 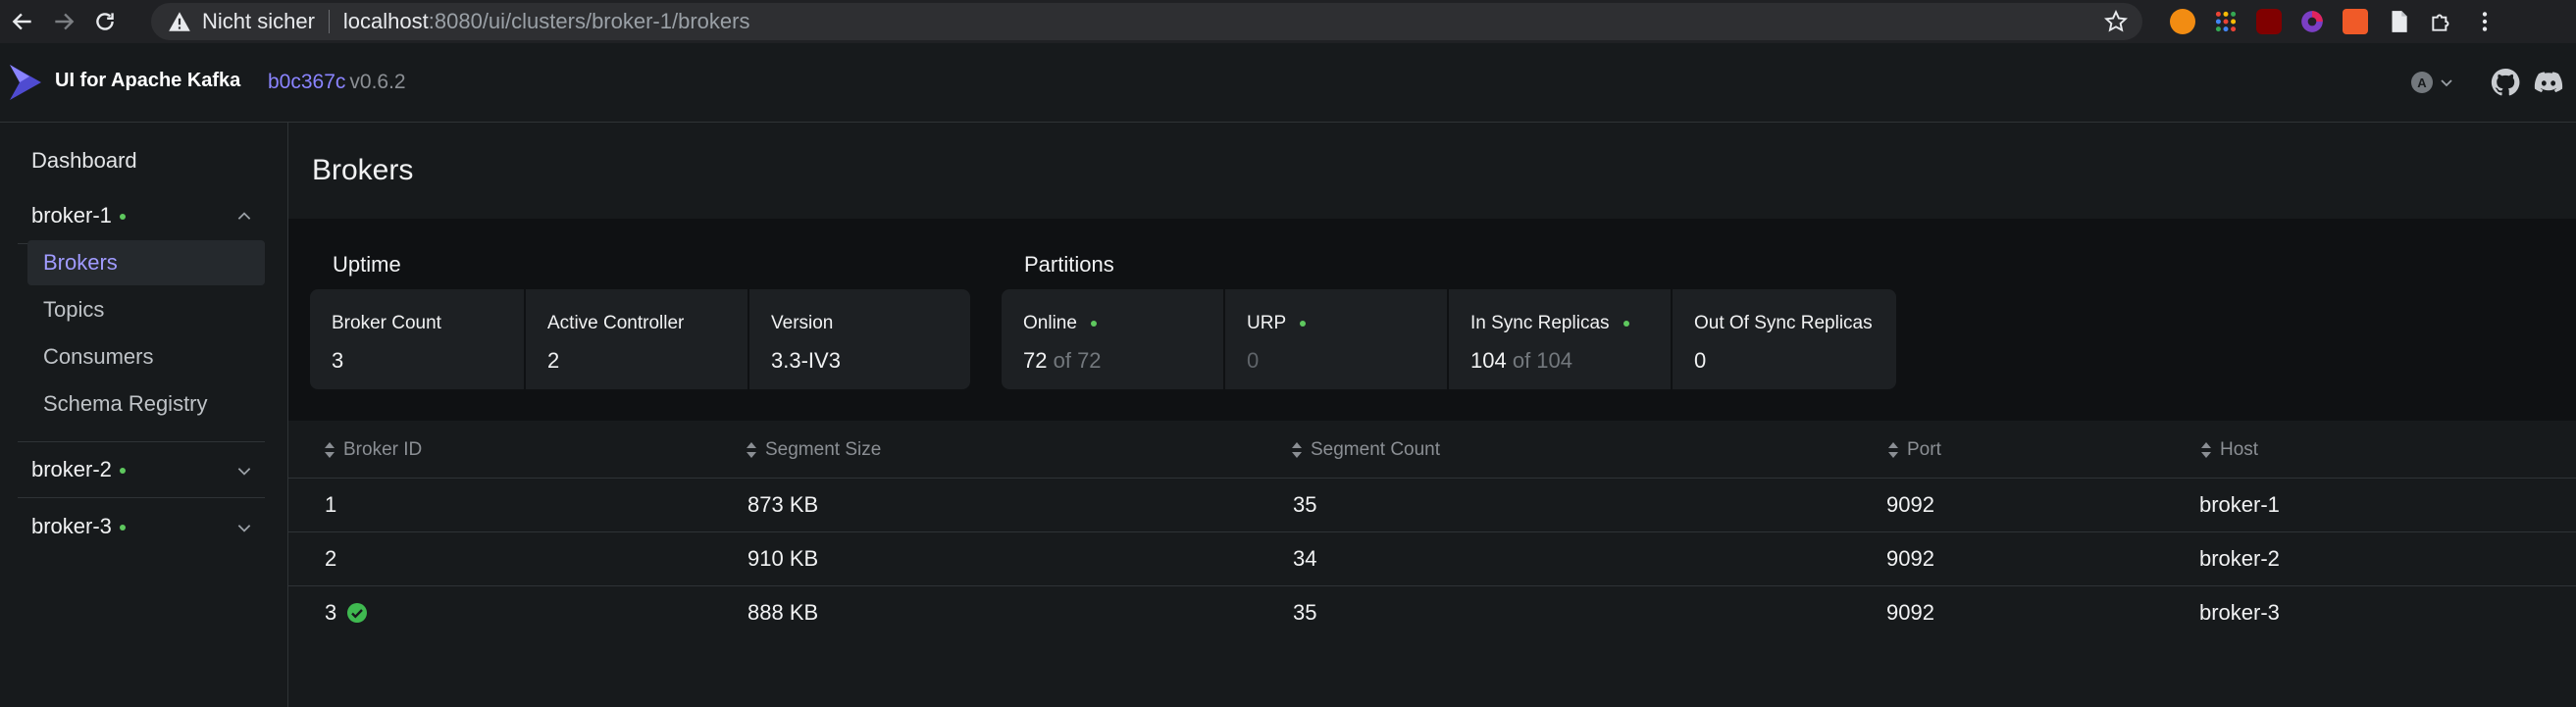 What do you see at coordinates (1570, 323) in the screenshot?
I see `card-label: In Sync Replicas` at bounding box center [1570, 323].